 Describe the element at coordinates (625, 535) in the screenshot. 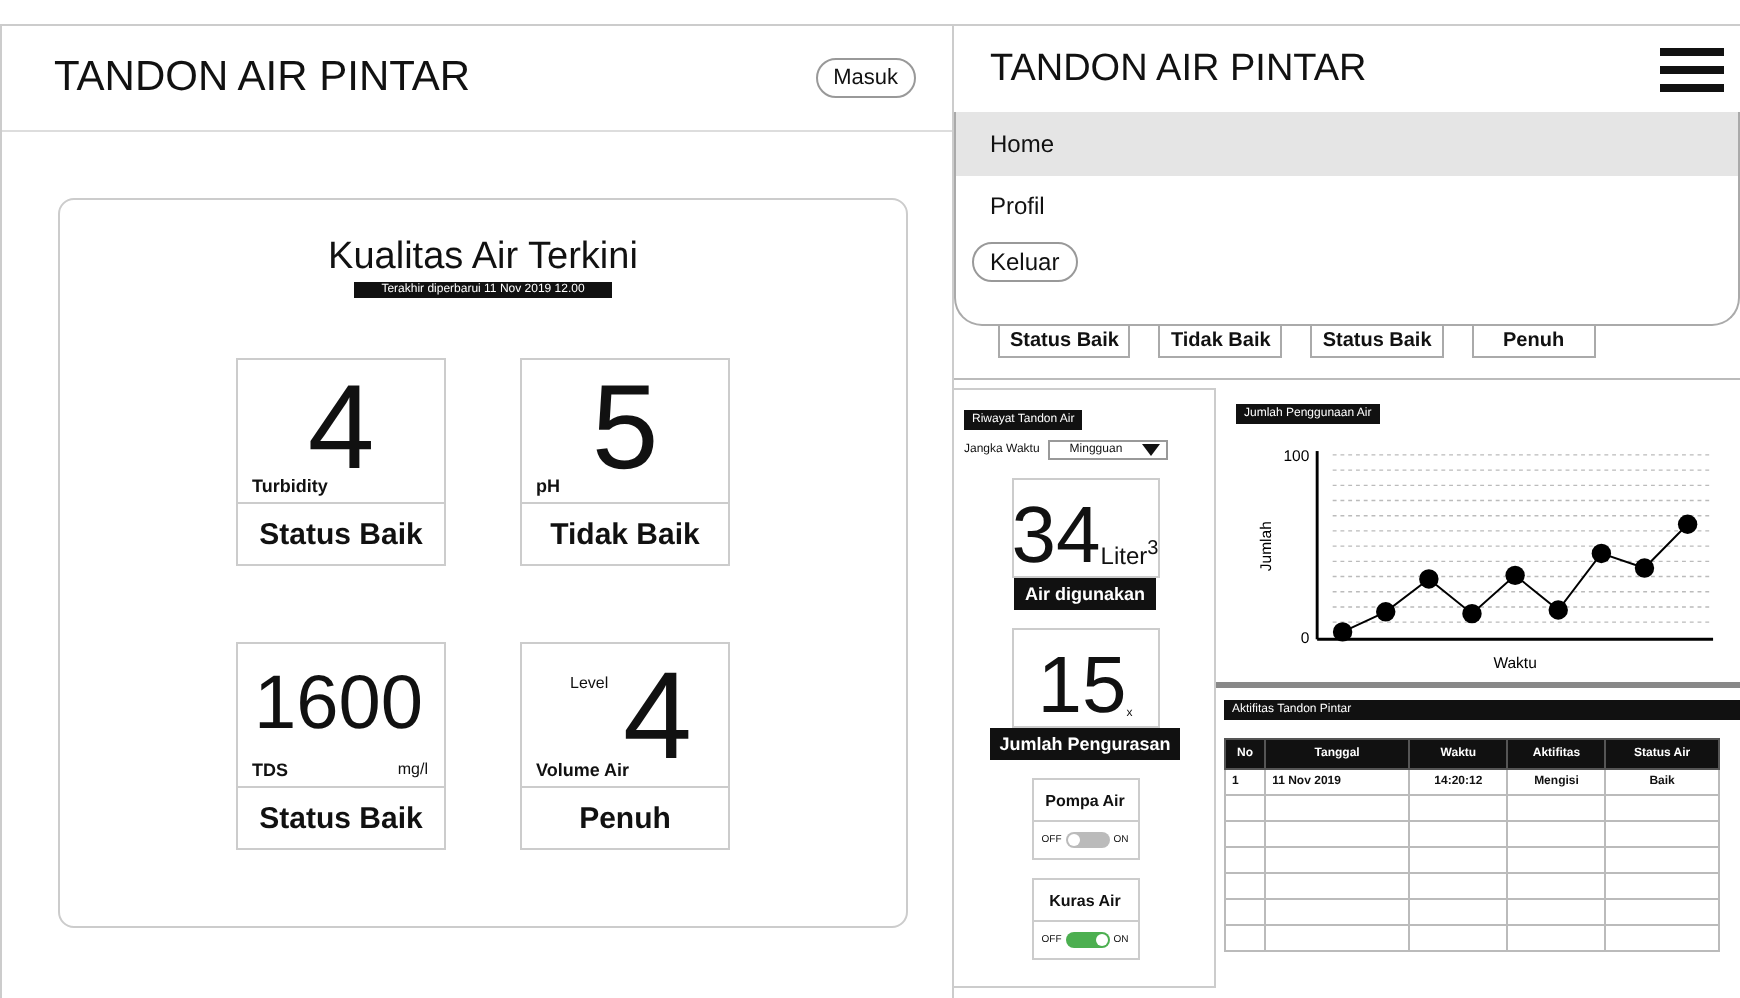

I see `metric-status: Tidak Baik` at that location.